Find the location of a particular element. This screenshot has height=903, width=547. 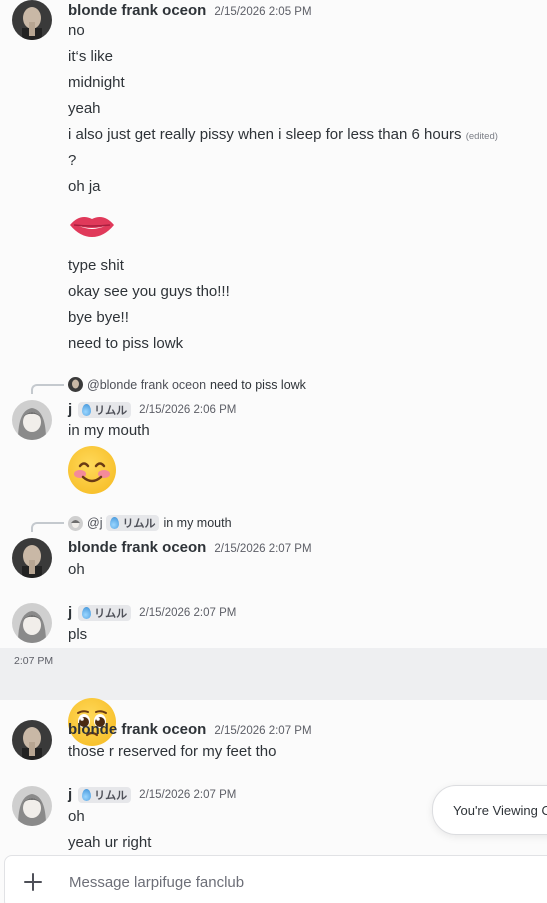

message-text: oh ja is located at coordinates (84, 186).